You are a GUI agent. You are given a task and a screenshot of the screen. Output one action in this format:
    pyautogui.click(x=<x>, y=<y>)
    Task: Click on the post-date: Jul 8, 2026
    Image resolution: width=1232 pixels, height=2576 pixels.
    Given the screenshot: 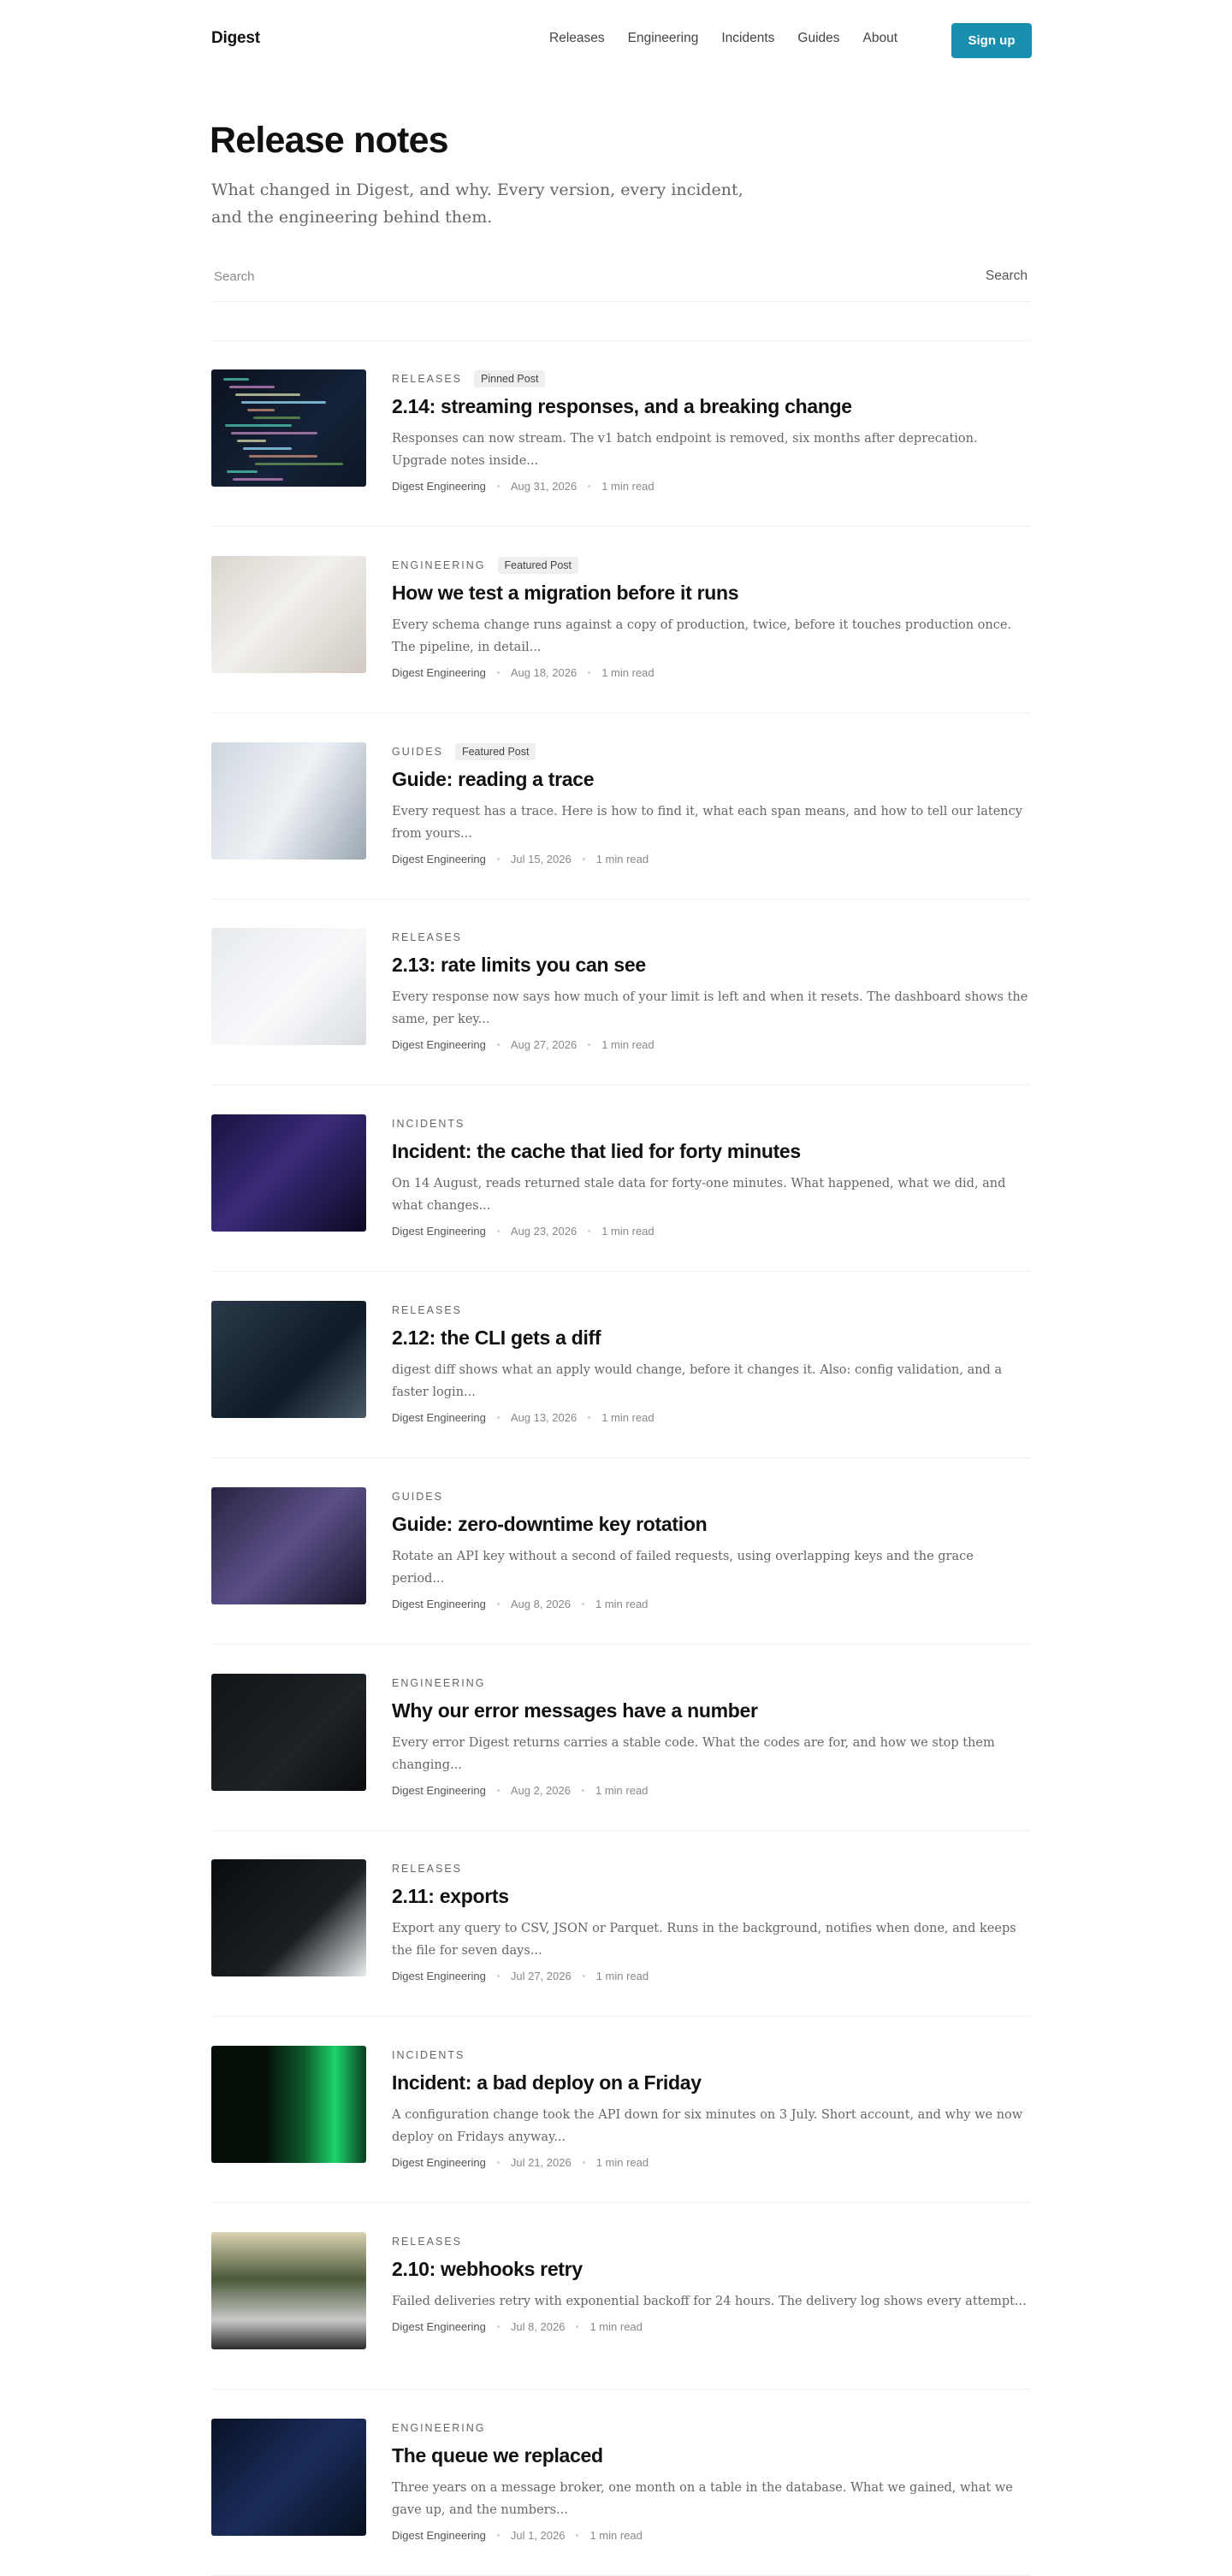 What is the action you would take?
    pyautogui.click(x=538, y=2326)
    